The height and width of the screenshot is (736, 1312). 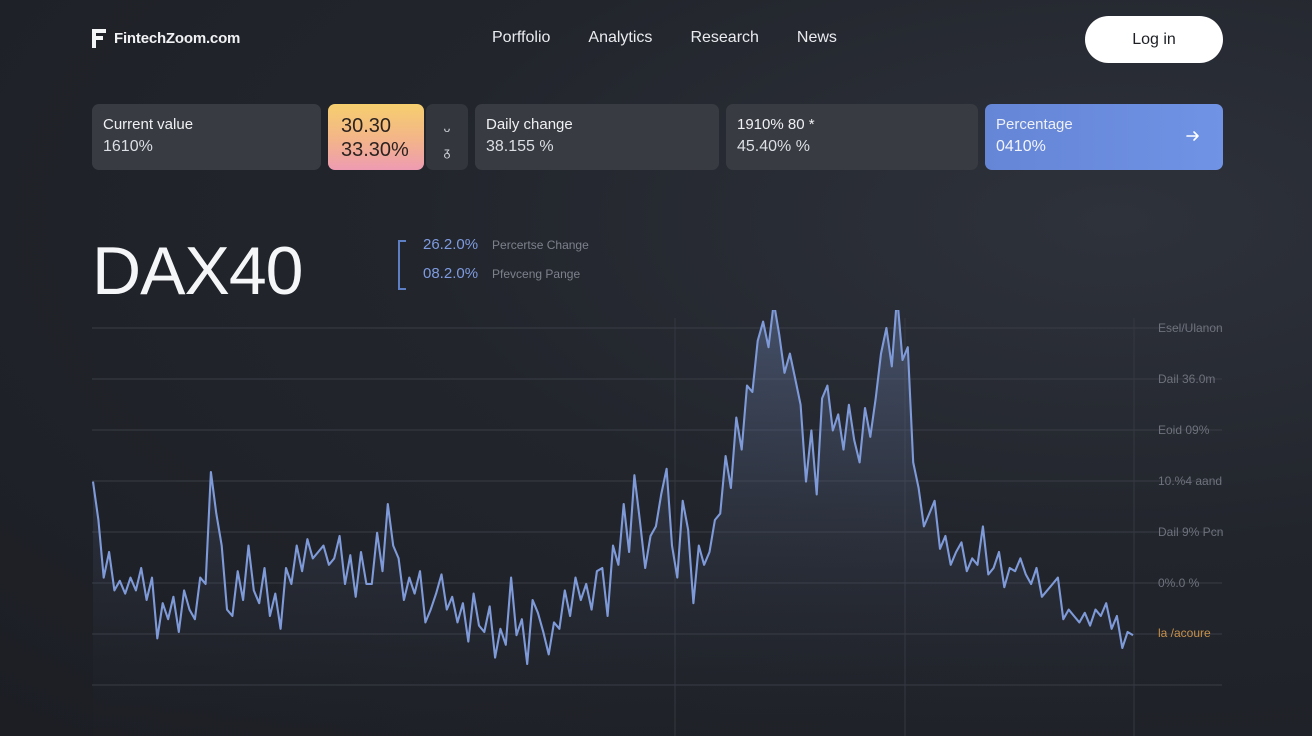 What do you see at coordinates (520, 146) in the screenshot?
I see `daily-change-value: 38.155 %` at bounding box center [520, 146].